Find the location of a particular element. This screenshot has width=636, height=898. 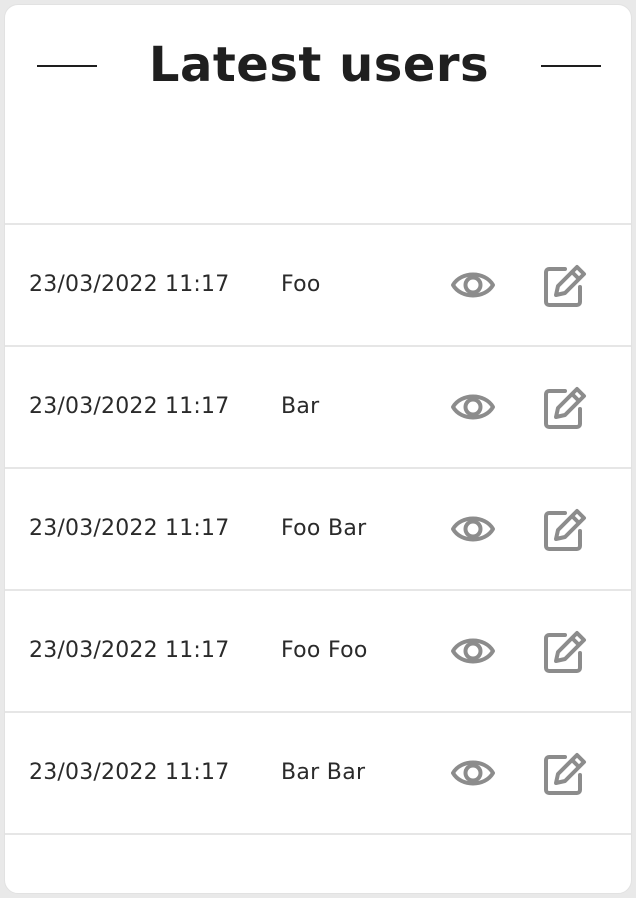

user-name: Foo Foo is located at coordinates (324, 650).